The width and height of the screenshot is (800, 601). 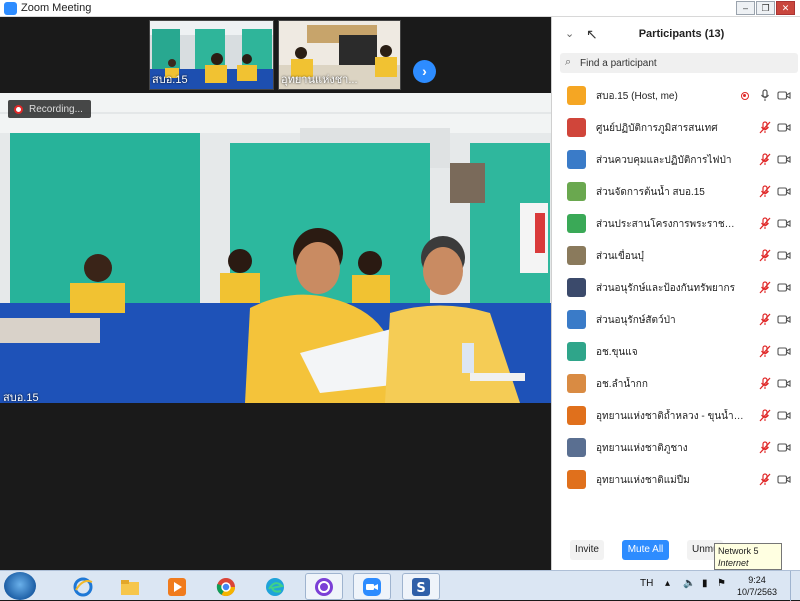 I want to click on mic-icon, so click(x=765, y=95).